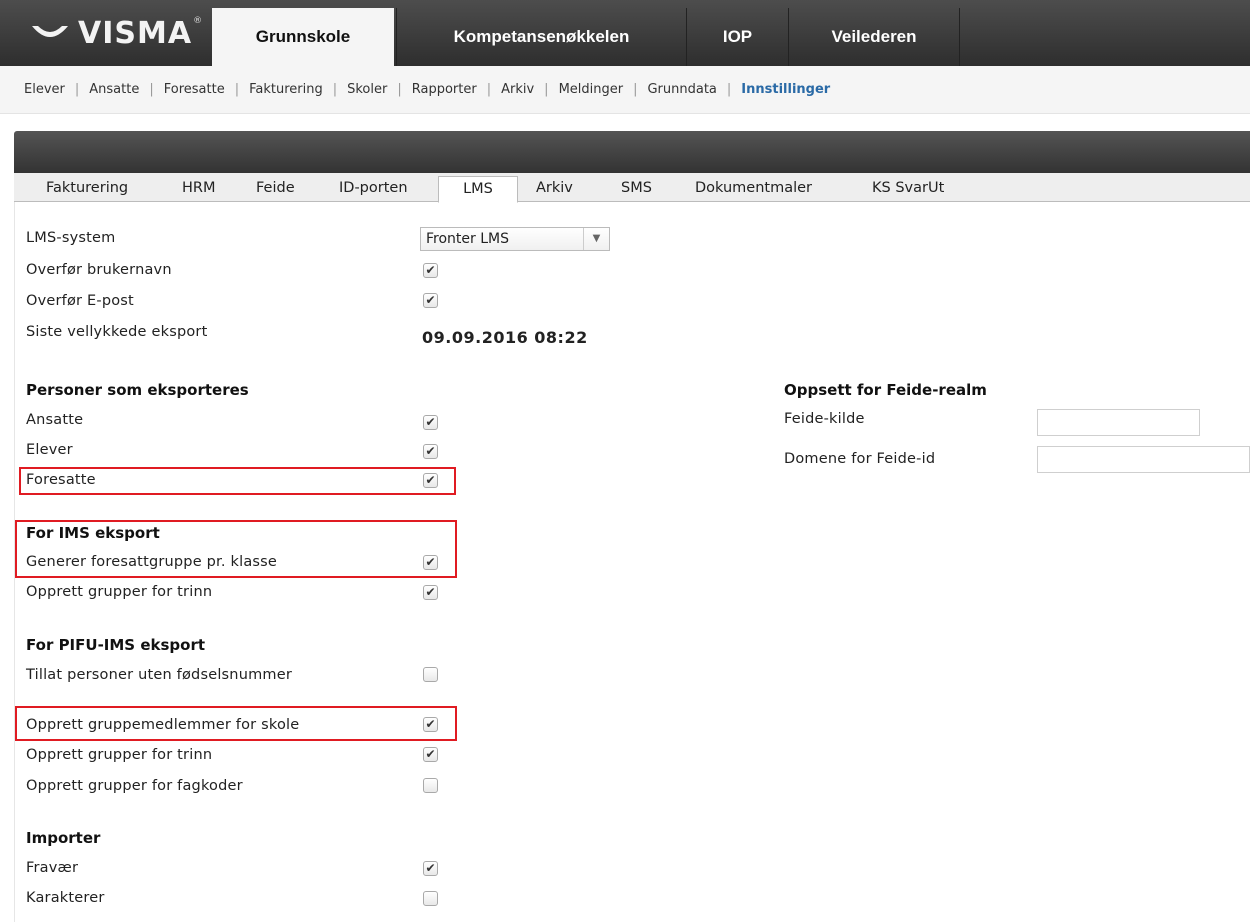 Image resolution: width=1250 pixels, height=922 pixels. Describe the element at coordinates (467, 239) in the screenshot. I see `lms-system-value: Fronter LMS` at that location.